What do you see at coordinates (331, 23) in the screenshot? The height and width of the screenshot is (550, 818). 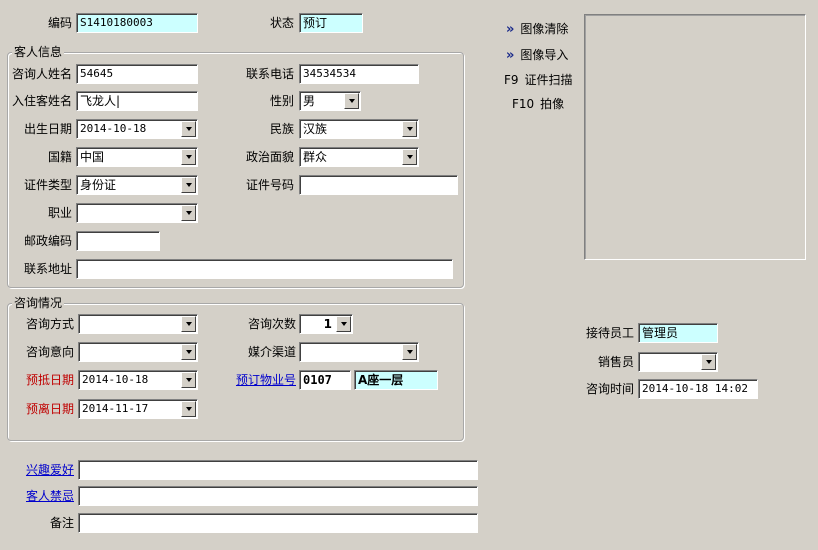 I see `status-field: 预订` at bounding box center [331, 23].